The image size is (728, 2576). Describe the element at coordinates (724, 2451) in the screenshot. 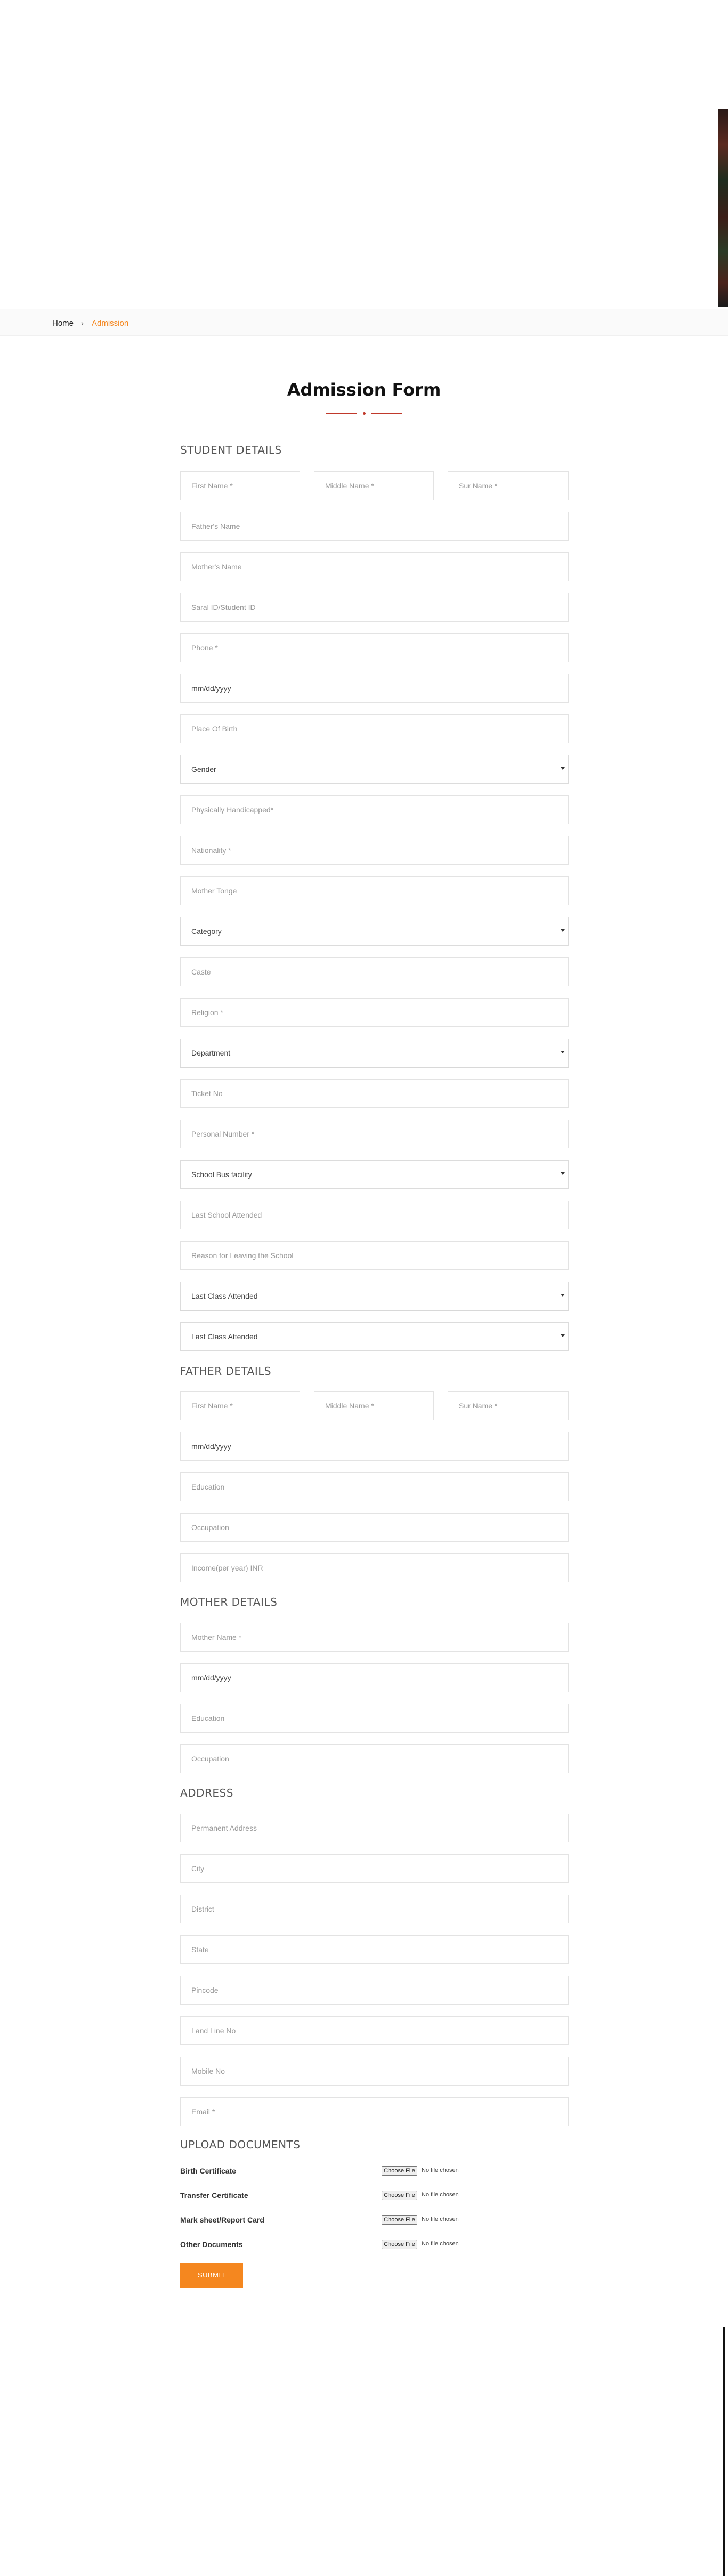

I see `page-edge-decoration` at that location.